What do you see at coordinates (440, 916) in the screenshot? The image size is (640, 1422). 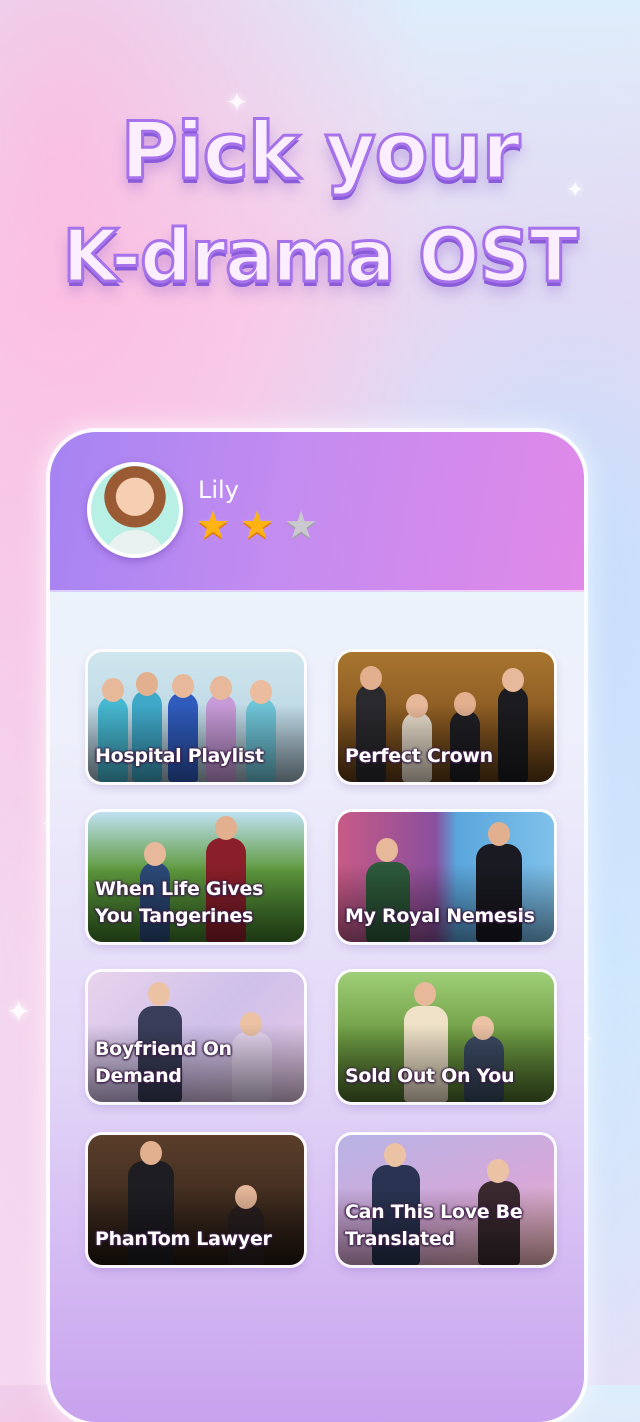 I see `drama-title: My Royal Nemesis` at bounding box center [440, 916].